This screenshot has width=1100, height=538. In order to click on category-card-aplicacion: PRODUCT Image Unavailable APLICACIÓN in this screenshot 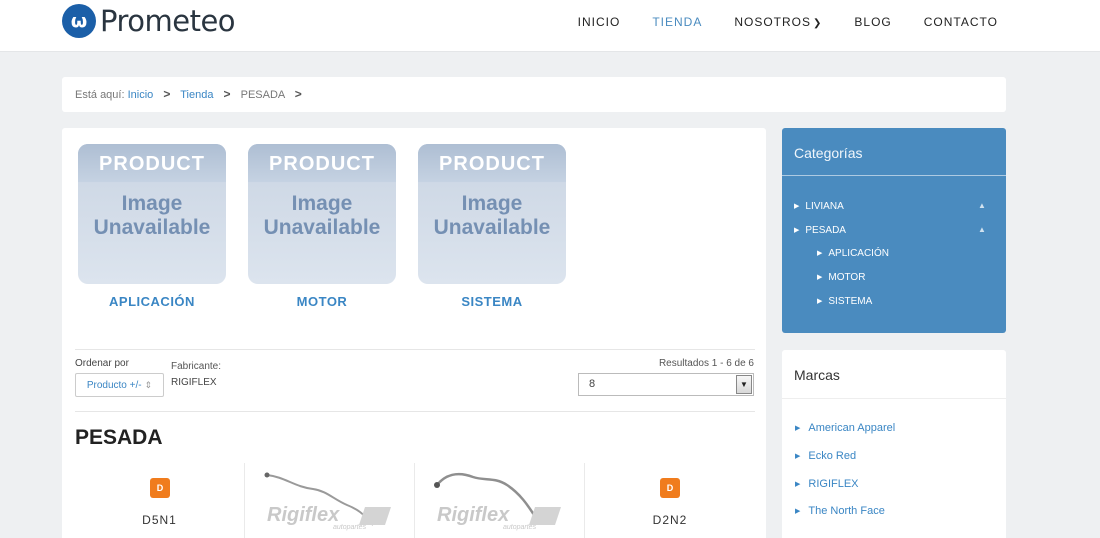, I will do `click(152, 226)`.